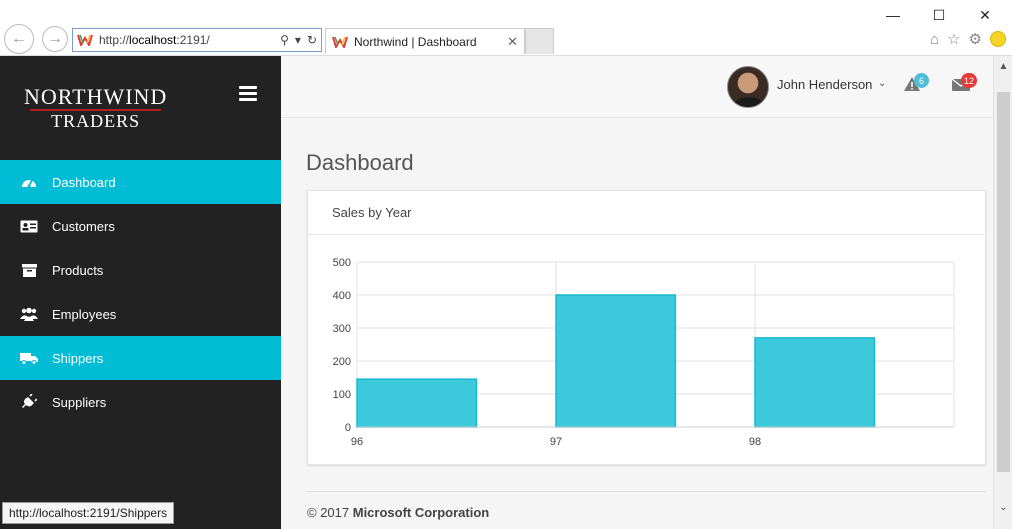 The height and width of the screenshot is (529, 1012). Describe the element at coordinates (985, 15) in the screenshot. I see `close-window-icon: ✕` at that location.